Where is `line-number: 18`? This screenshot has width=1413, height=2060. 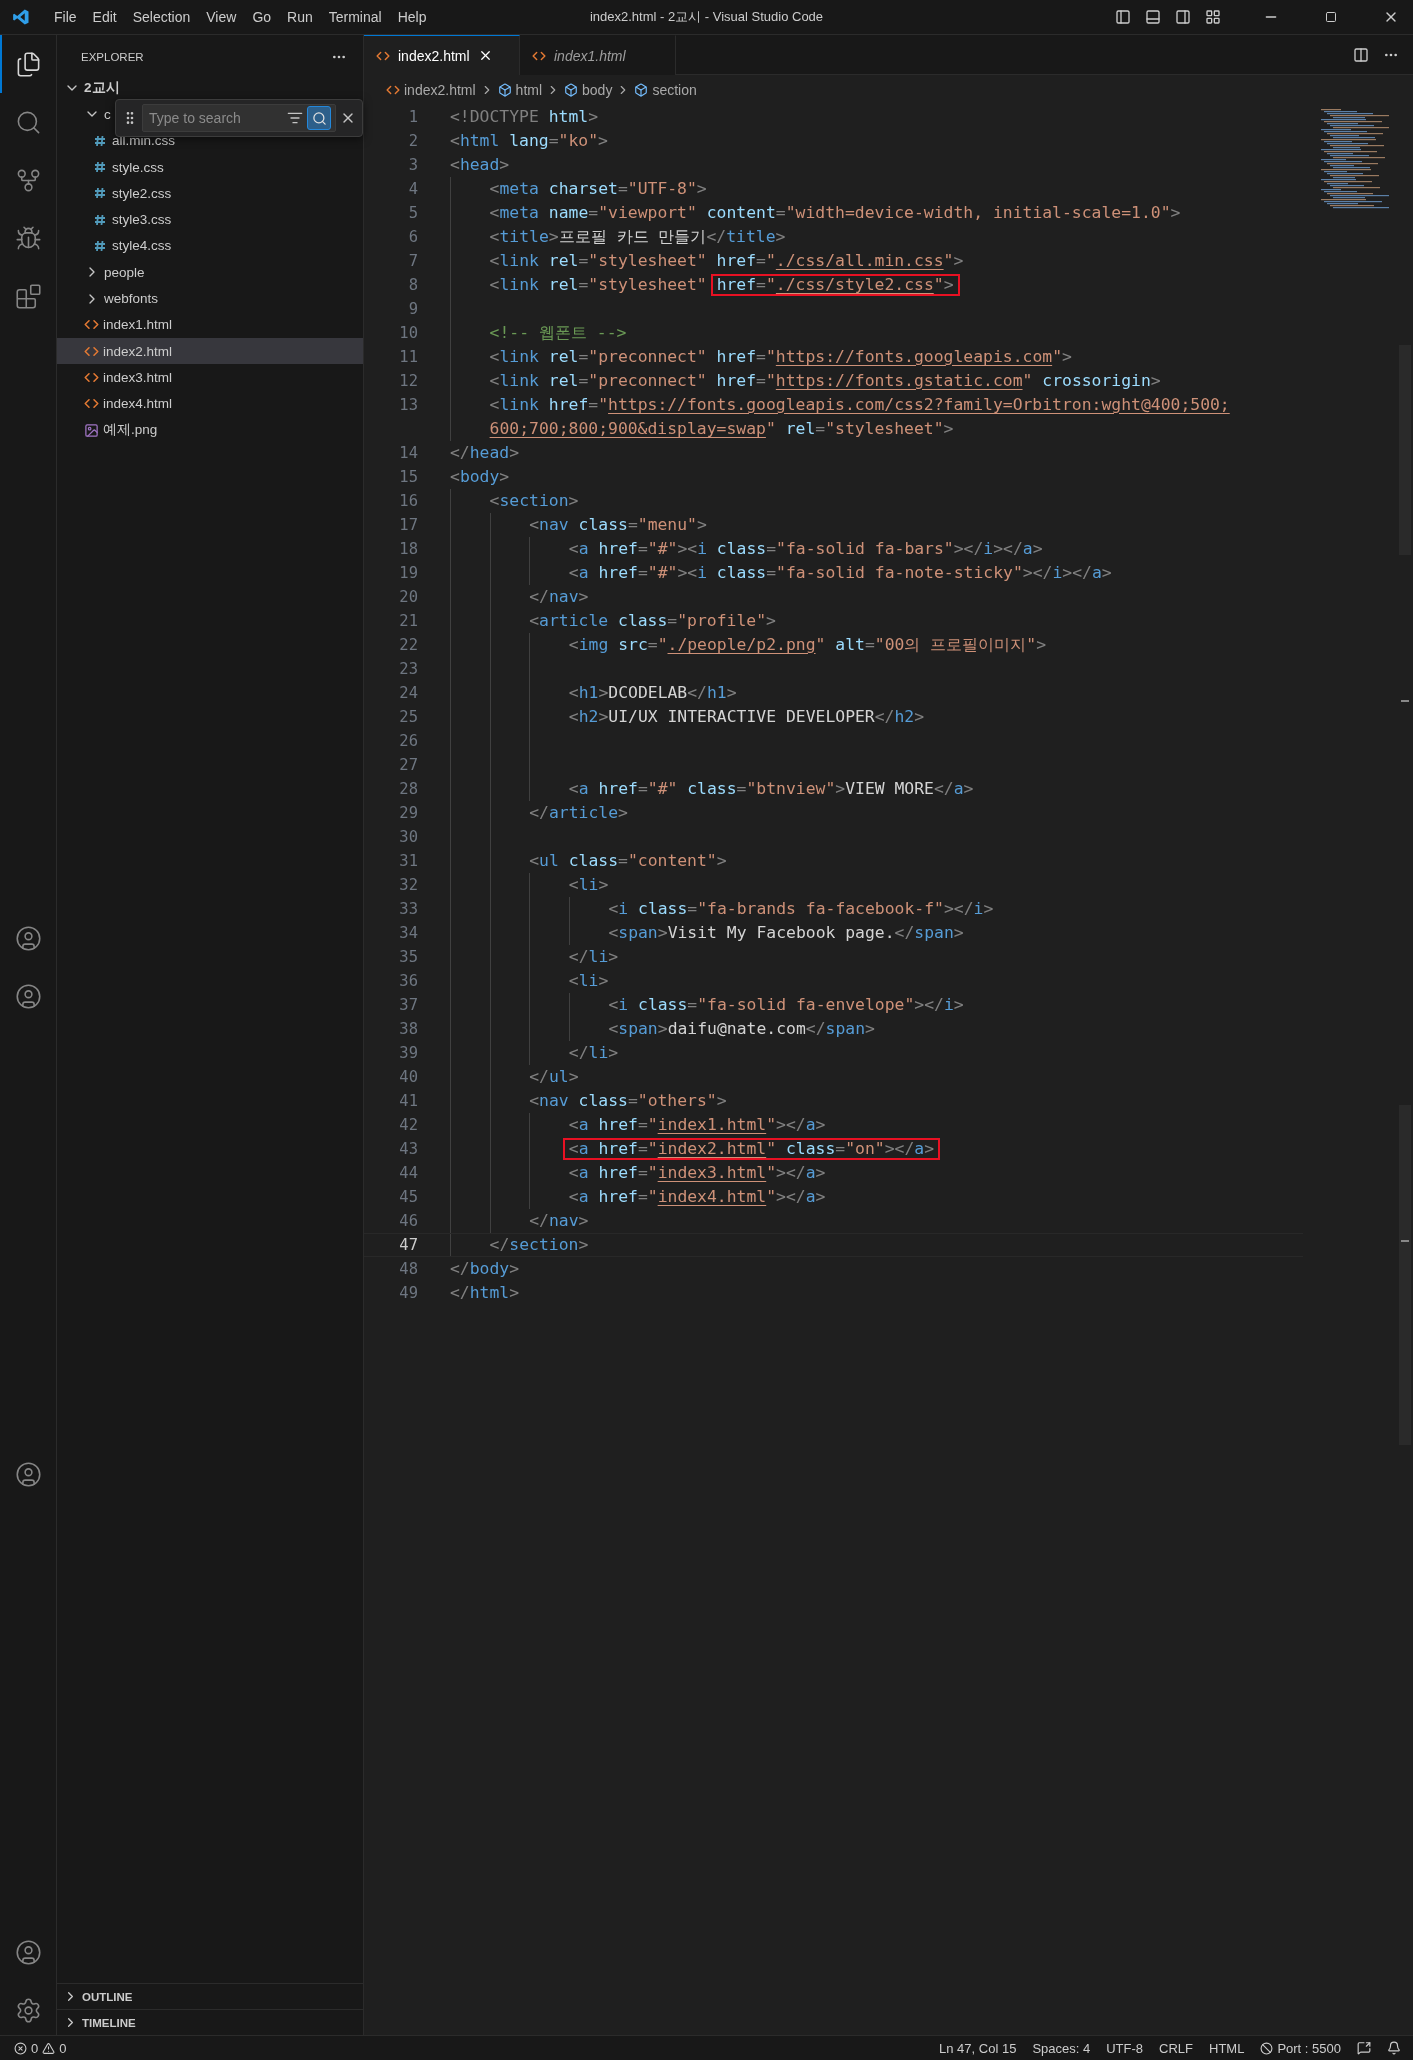
line-number: 18 is located at coordinates (408, 549).